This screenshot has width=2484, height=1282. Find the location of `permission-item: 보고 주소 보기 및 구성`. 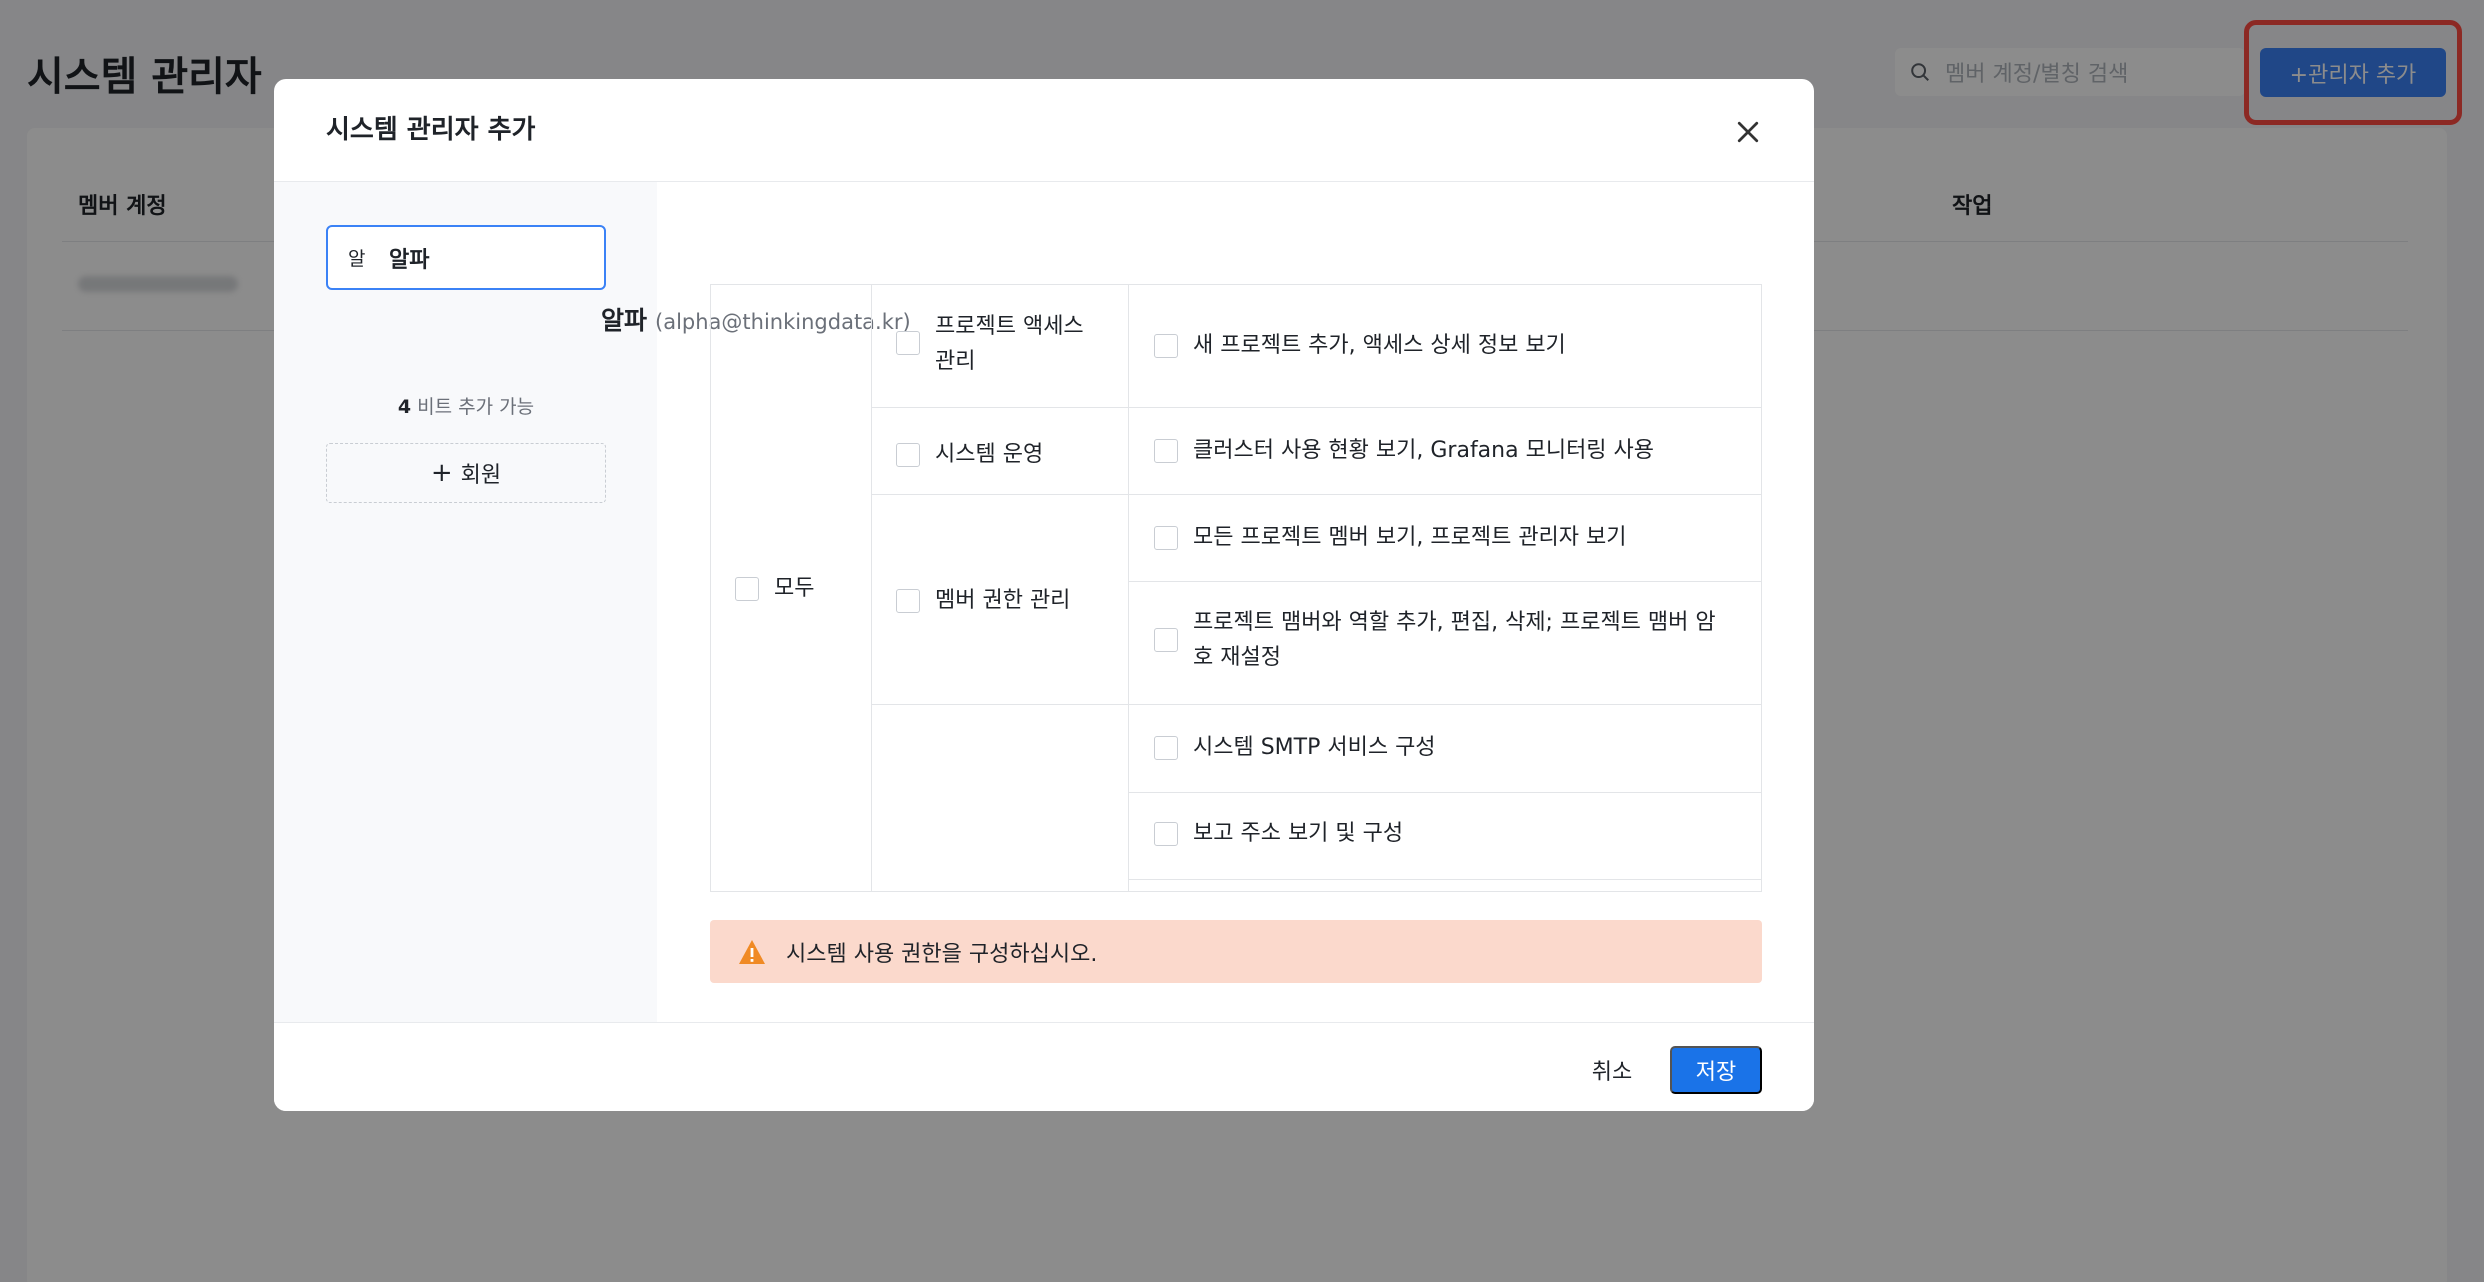

permission-item: 보고 주소 보기 및 구성 is located at coordinates (1278, 833).